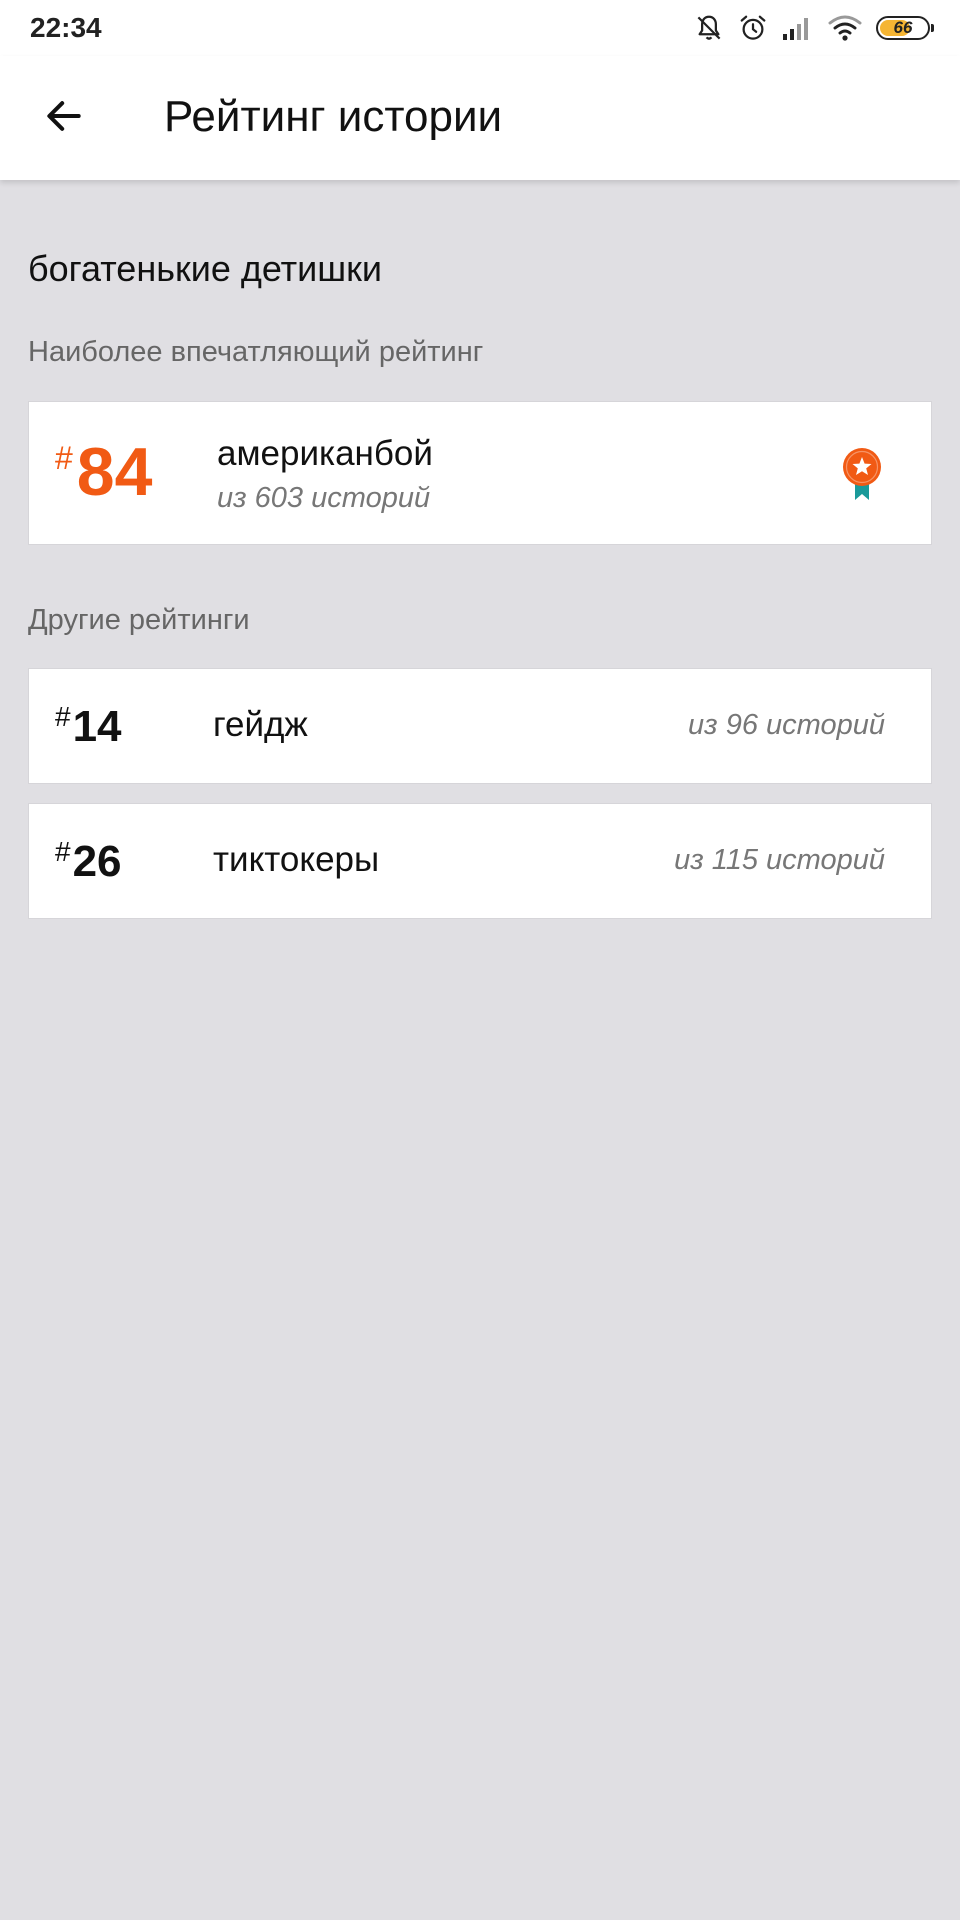 The width and height of the screenshot is (960, 1920). I want to click on status-icons: 66, so click(814, 28).